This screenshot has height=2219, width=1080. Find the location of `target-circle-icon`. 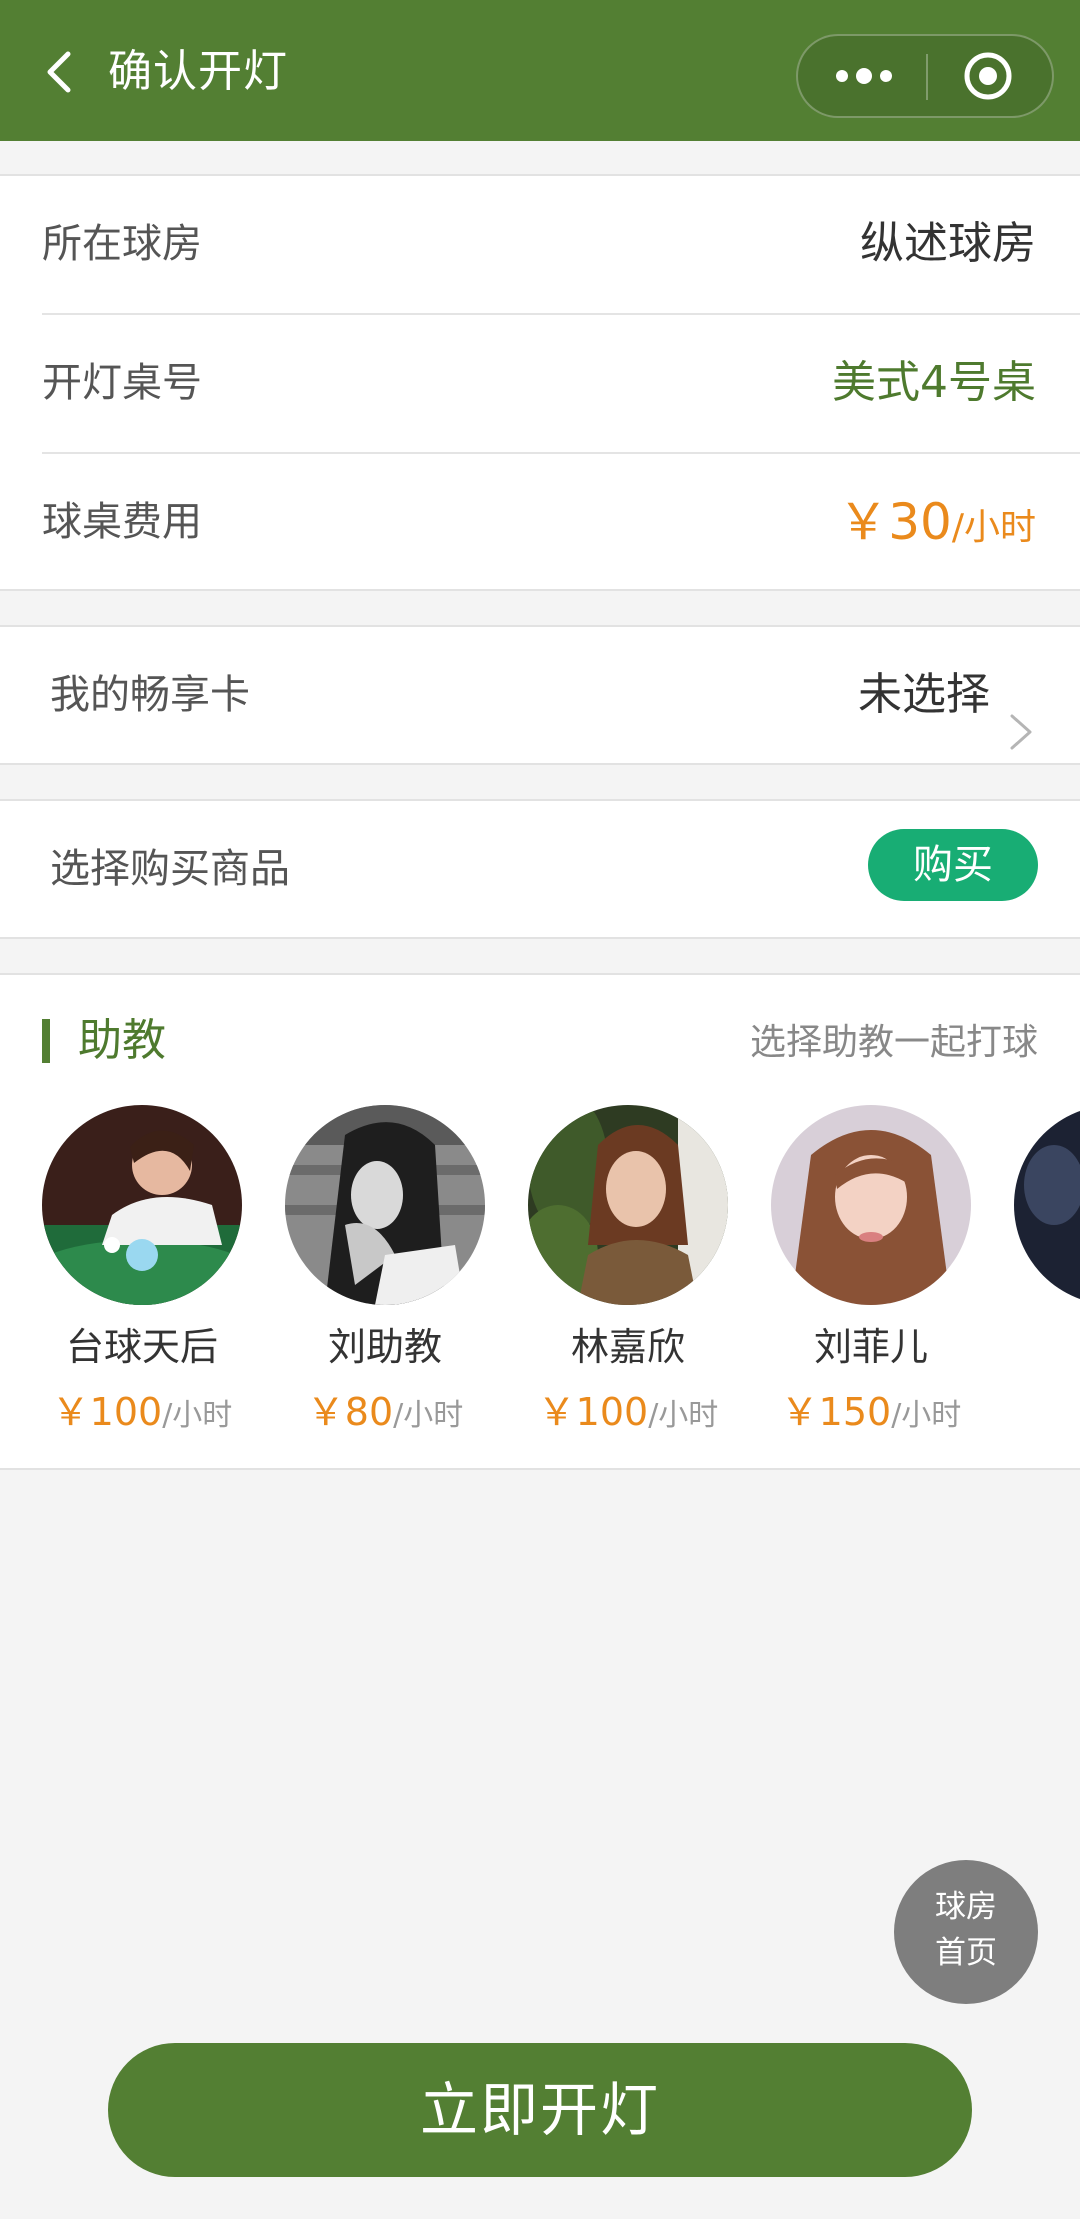

target-circle-icon is located at coordinates (990, 76).